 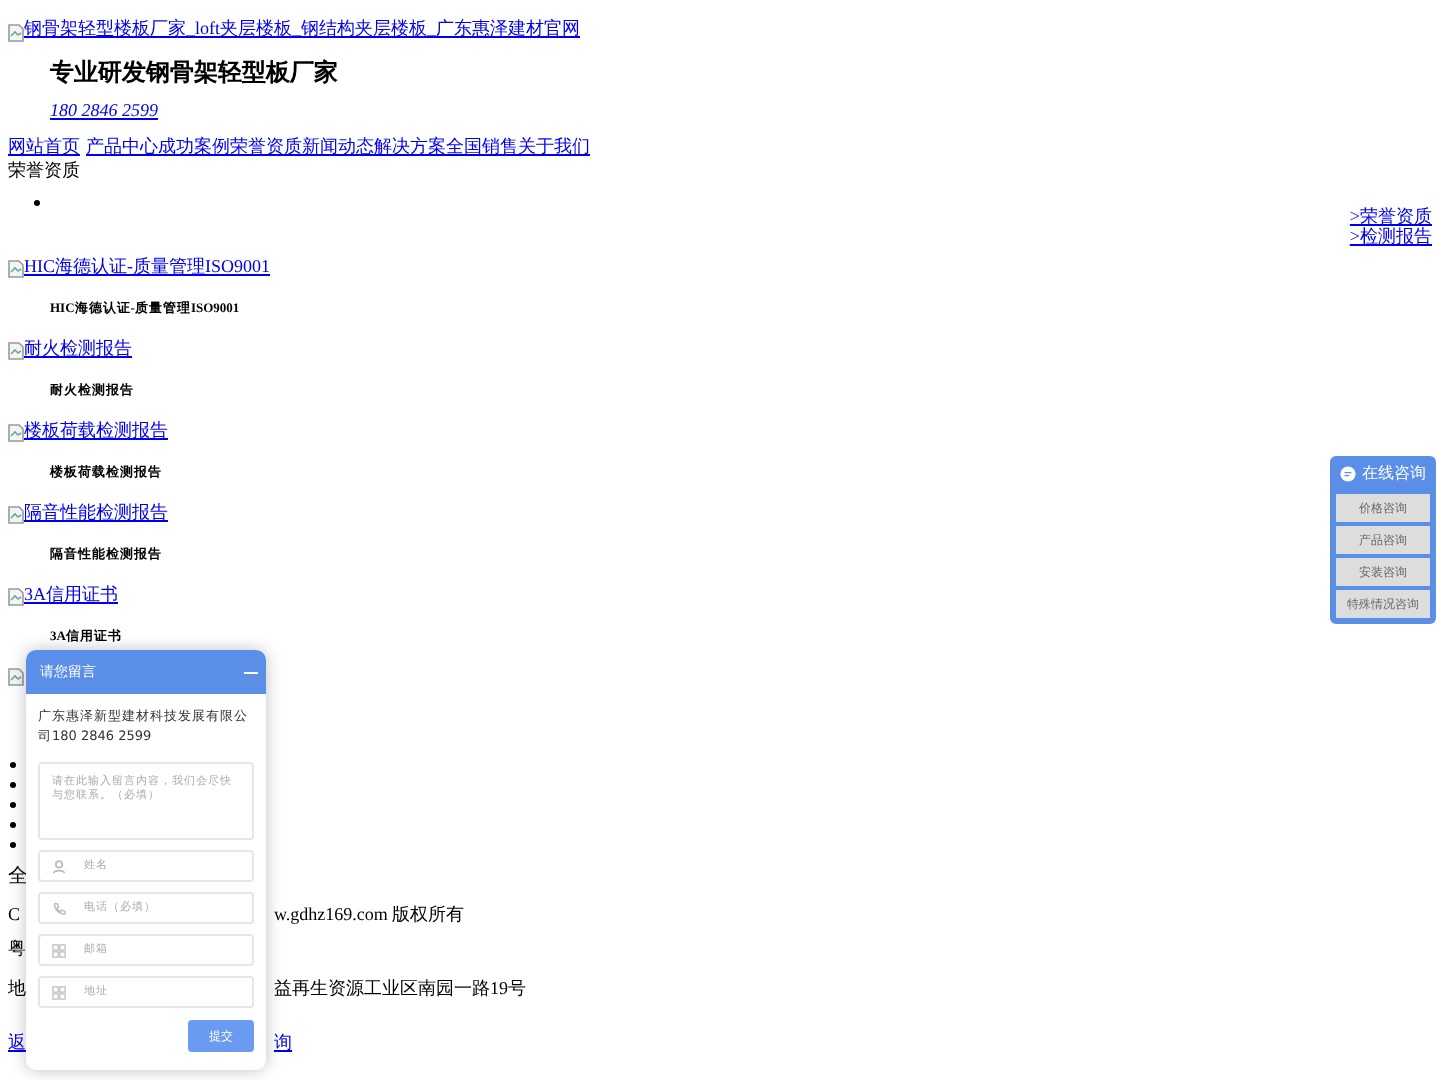 I want to click on slogan-heading: 专业研发钢骨架轻型板厂家, so click(x=195, y=72).